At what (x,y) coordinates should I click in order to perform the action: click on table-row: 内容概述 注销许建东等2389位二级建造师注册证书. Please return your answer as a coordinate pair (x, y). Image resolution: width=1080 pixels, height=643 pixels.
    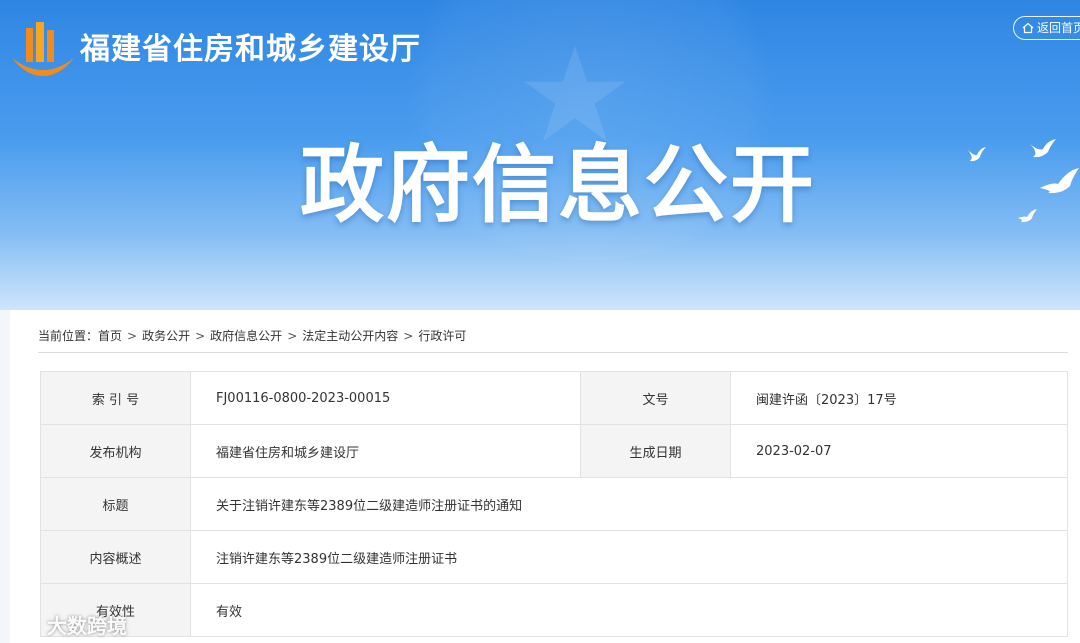
    Looking at the image, I should click on (554, 557).